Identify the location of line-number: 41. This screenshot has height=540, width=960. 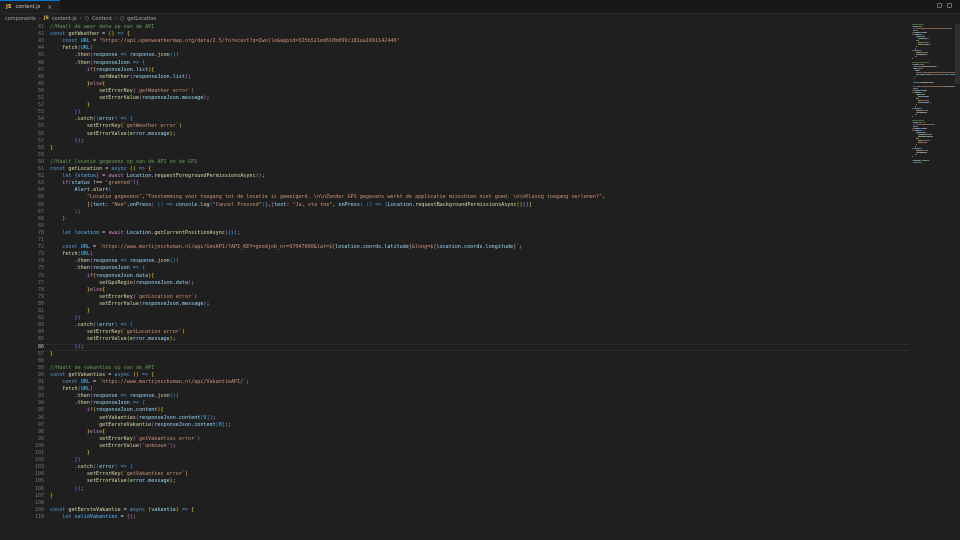
(40, 27).